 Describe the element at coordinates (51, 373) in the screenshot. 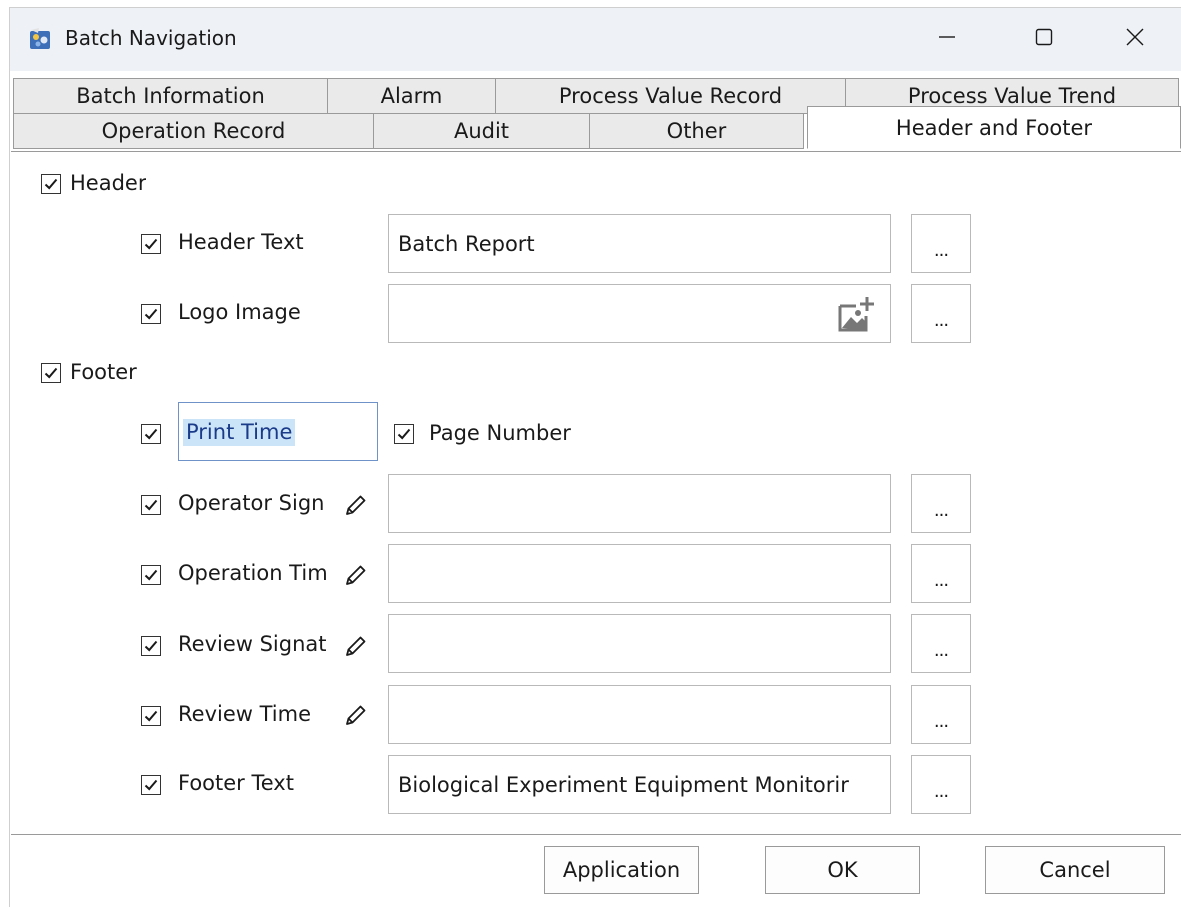

I see `footer-checkbox` at that location.